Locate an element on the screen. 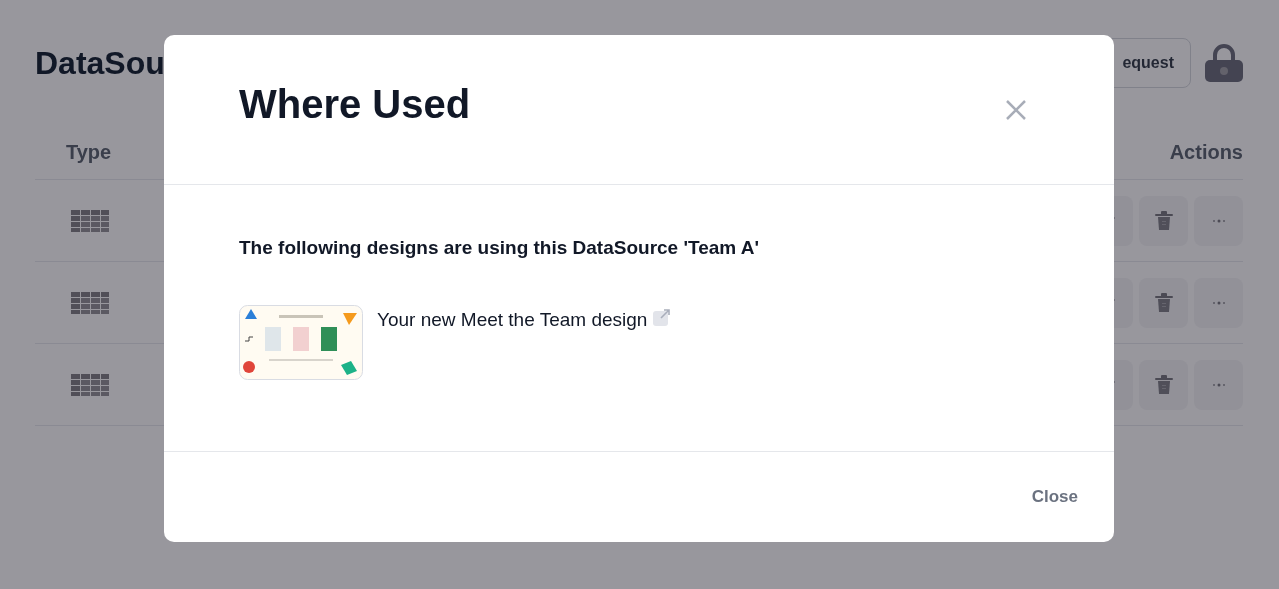 The height and width of the screenshot is (589, 1279). external-link-icon is located at coordinates (662, 317).